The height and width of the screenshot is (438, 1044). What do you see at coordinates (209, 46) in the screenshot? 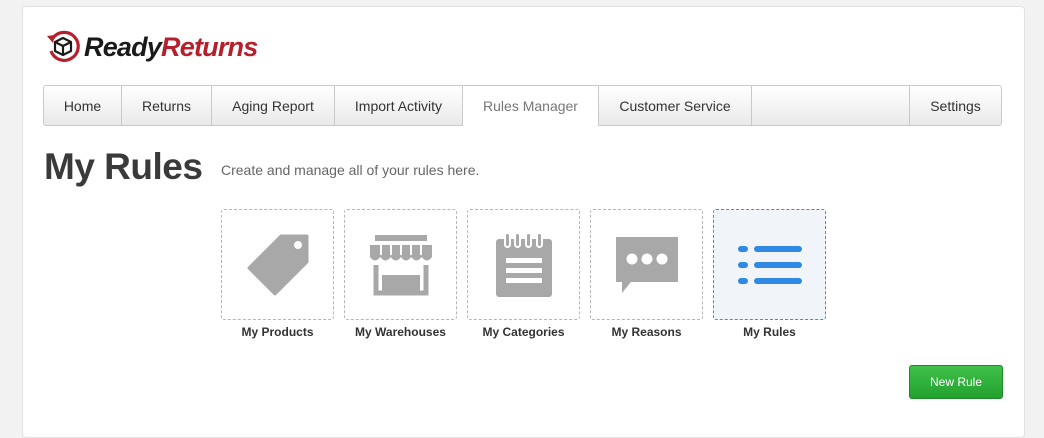
I see `brand-returns: Returns` at bounding box center [209, 46].